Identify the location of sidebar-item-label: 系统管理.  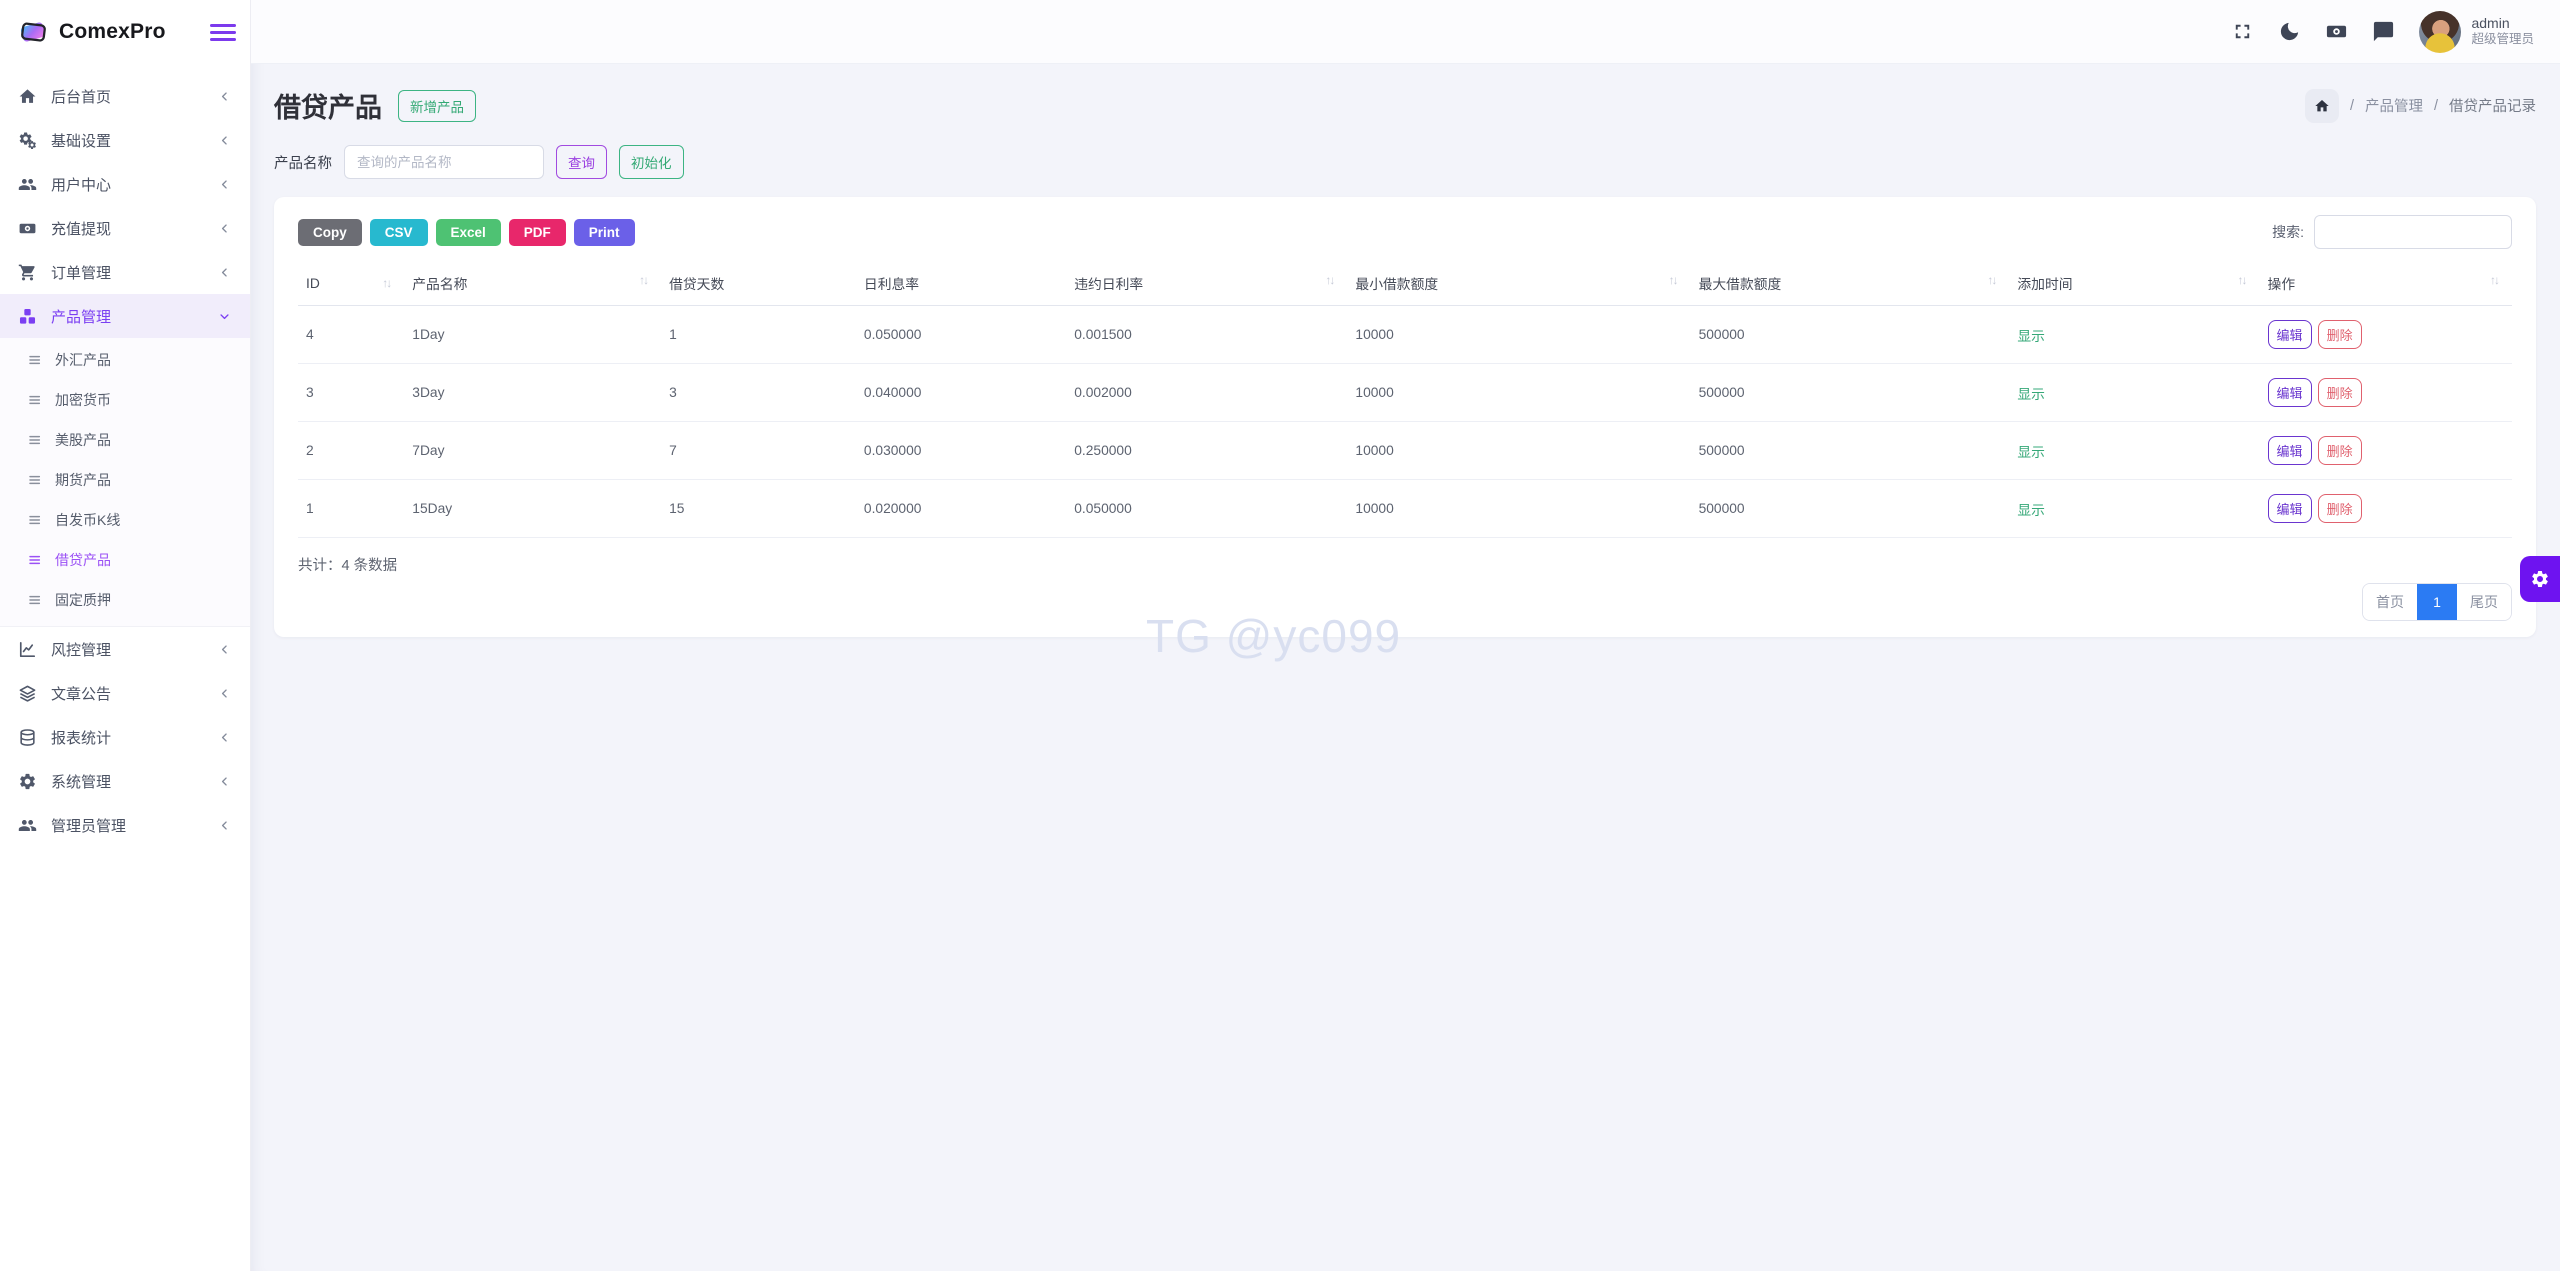
(81, 782).